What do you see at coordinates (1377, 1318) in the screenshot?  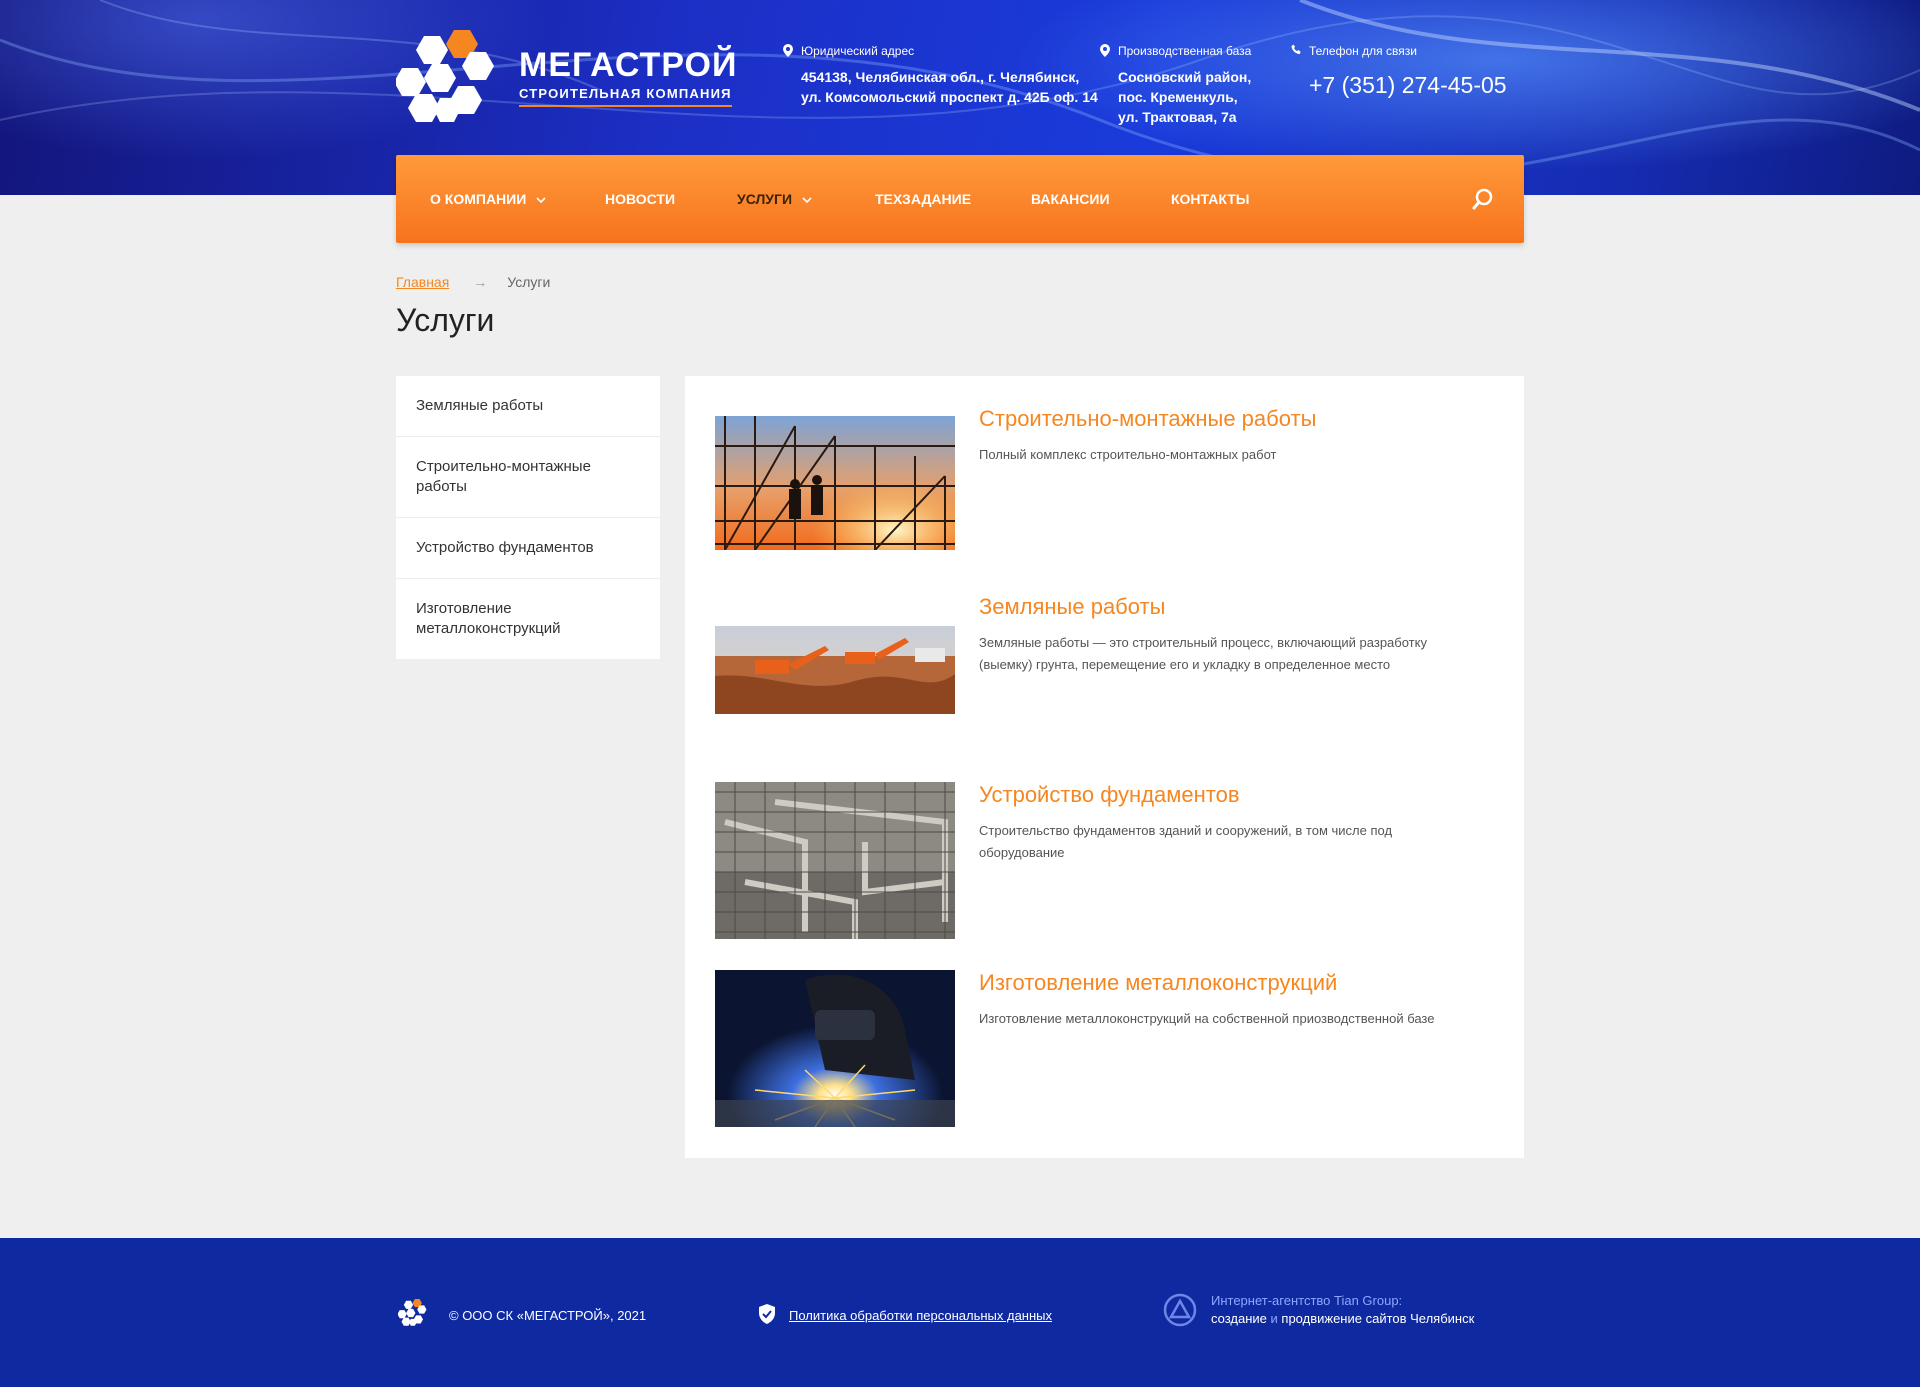 I see `agency-promote-link: продвижение сайтов Челябинск` at bounding box center [1377, 1318].